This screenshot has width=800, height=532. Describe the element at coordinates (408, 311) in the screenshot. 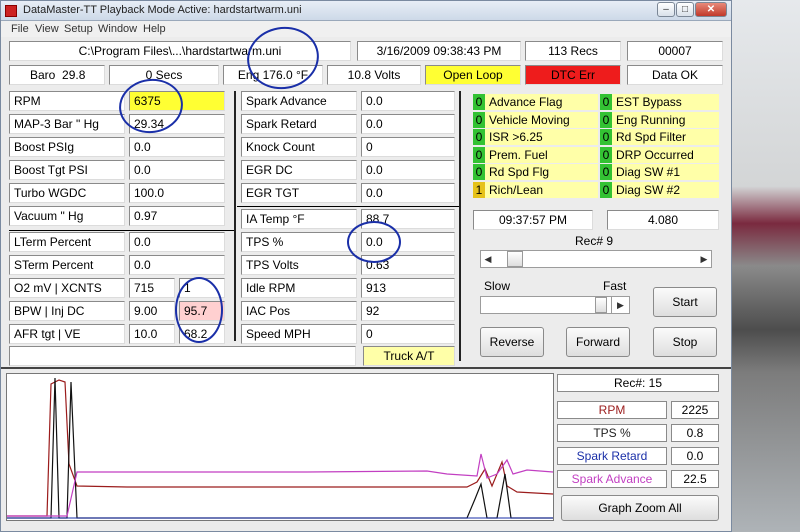

I see `parameter-value: 92` at that location.